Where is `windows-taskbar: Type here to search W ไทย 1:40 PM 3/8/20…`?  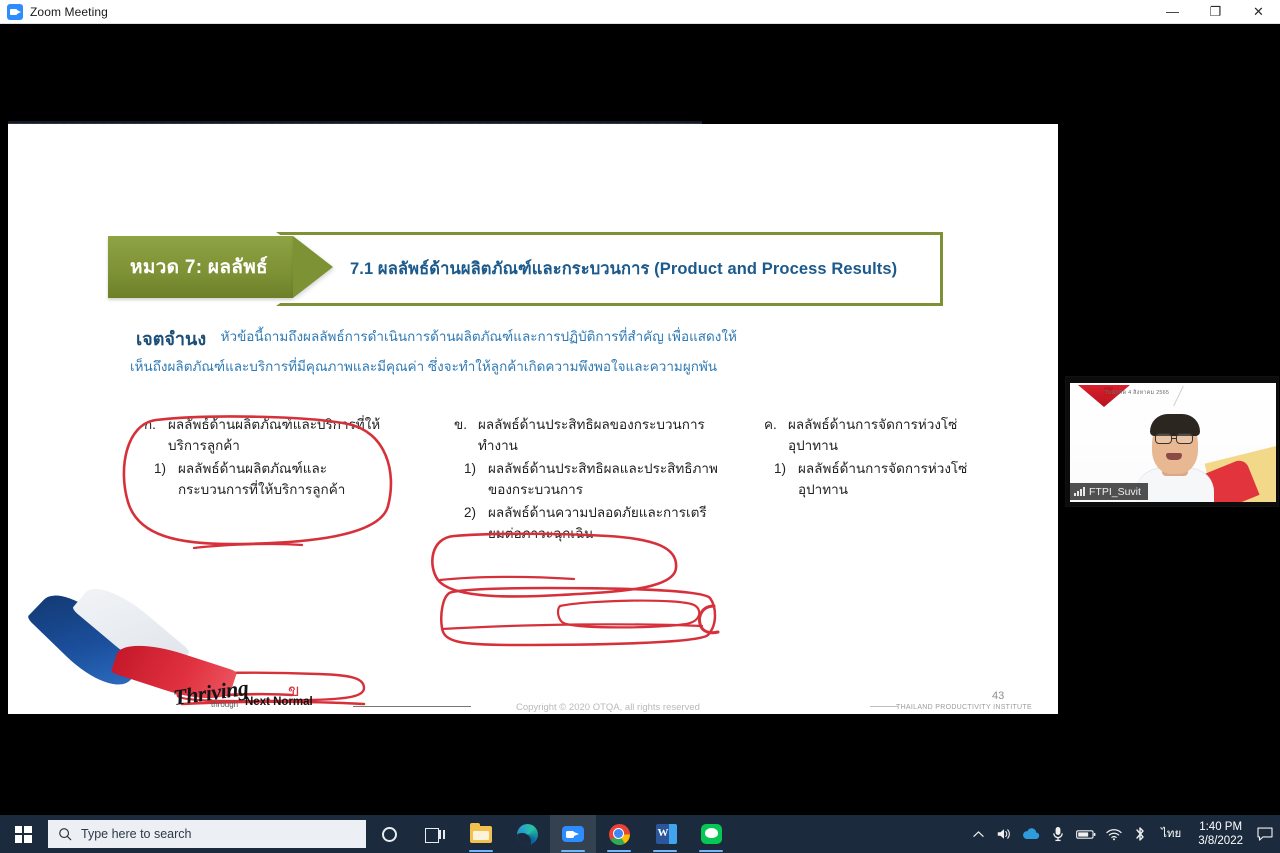 windows-taskbar: Type here to search W ไทย 1:40 PM 3/8/20… is located at coordinates (640, 834).